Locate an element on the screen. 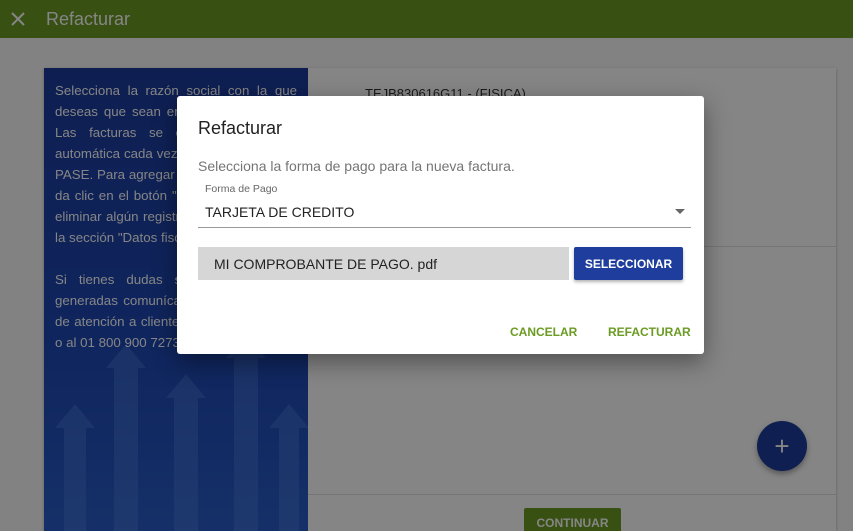  cancel-button: CANCELAR is located at coordinates (543, 332).